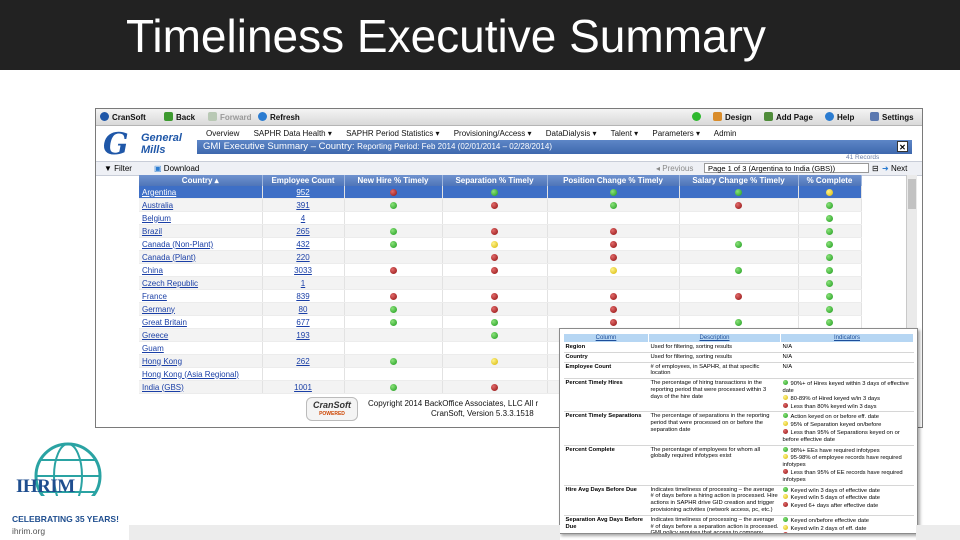 Image resolution: width=960 pixels, height=540 pixels. What do you see at coordinates (67, 486) in the screenshot?
I see `ihrim-logo: IHRIM CELEBRATING 35 YEARS! ihrim.org` at bounding box center [67, 486].